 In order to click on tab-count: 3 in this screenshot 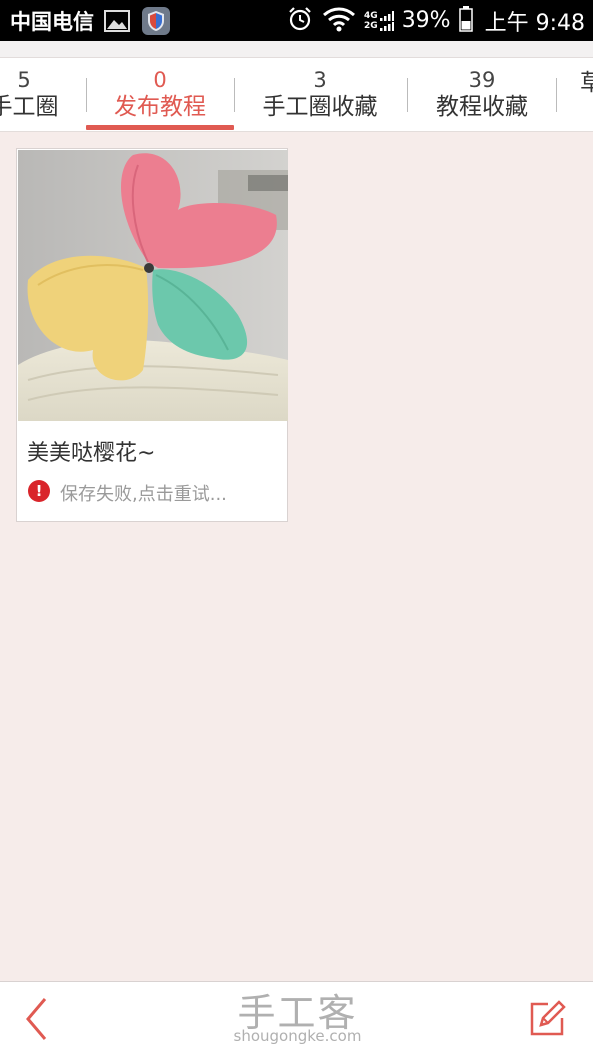, I will do `click(320, 80)`.